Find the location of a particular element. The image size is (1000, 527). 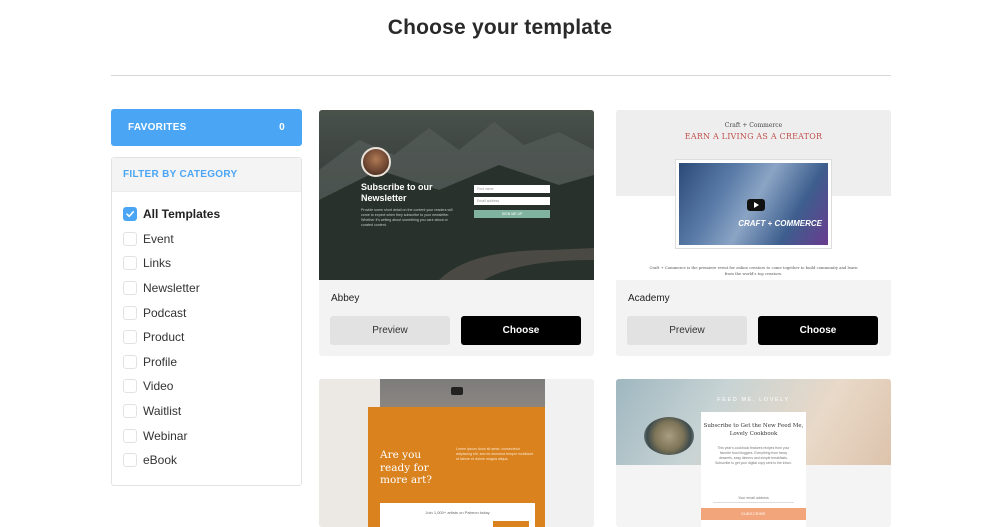

category-item-event: Event is located at coordinates (206, 239).